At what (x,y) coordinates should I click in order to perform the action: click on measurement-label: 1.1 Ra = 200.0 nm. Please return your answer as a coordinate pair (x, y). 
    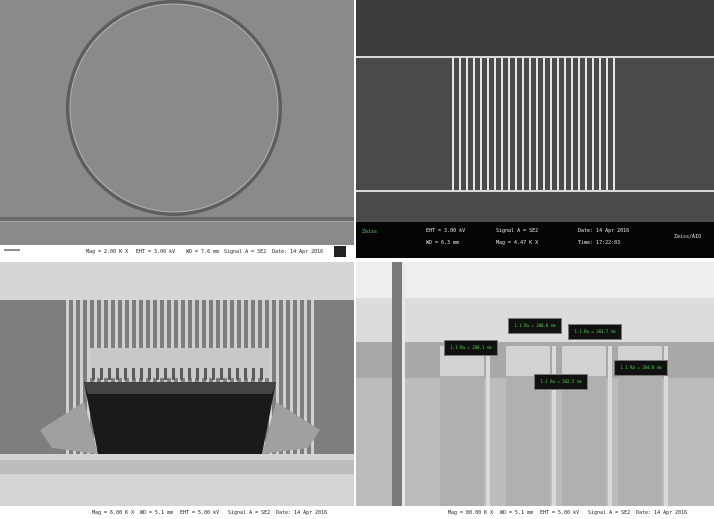
    Looking at the image, I should click on (535, 326).